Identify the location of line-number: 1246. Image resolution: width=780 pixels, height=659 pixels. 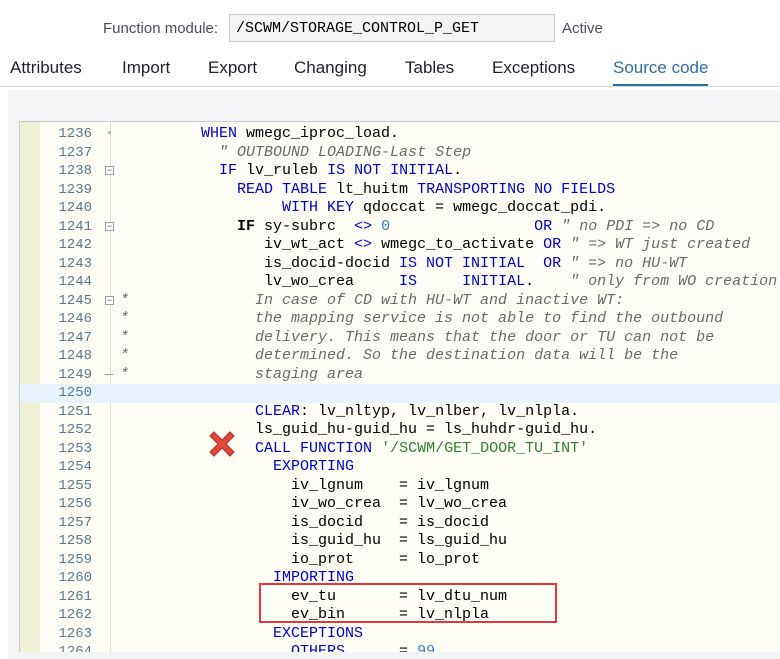
(75, 319).